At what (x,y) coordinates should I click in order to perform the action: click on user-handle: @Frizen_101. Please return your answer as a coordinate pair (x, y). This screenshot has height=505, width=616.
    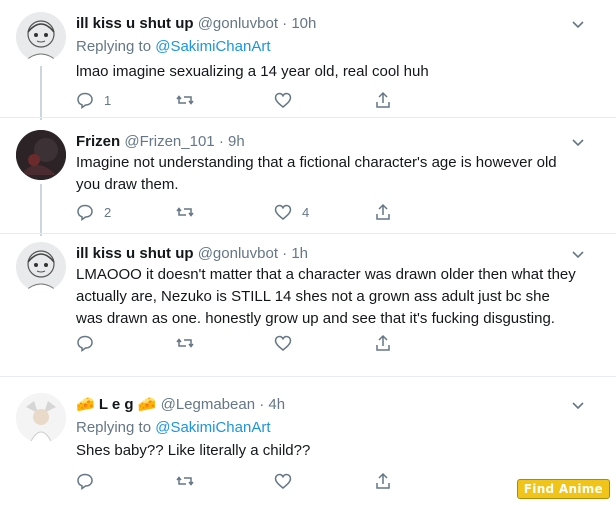
    Looking at the image, I should click on (169, 141).